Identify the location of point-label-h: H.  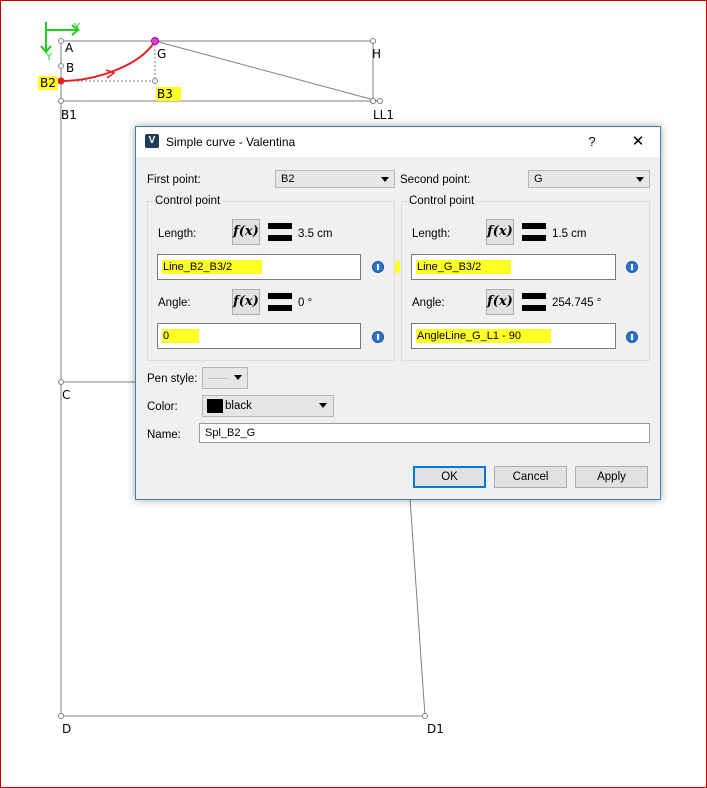
(377, 54).